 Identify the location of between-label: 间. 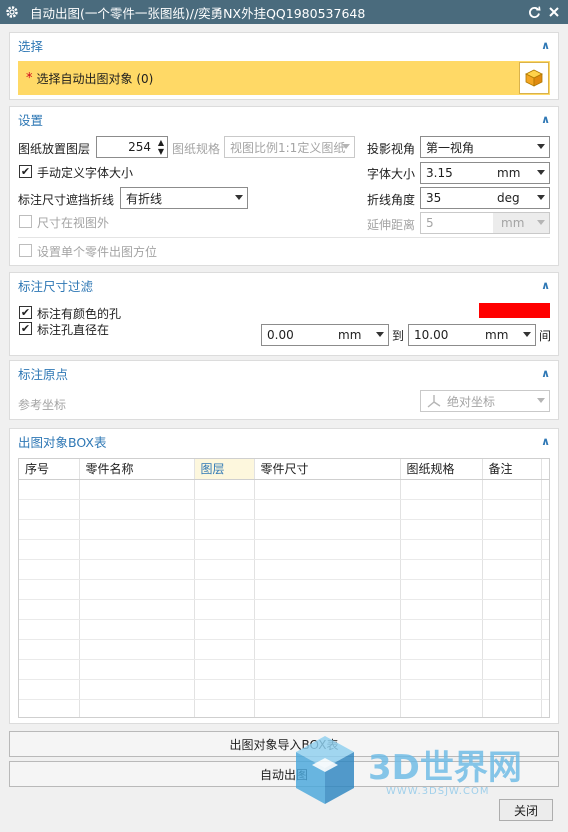
(545, 336).